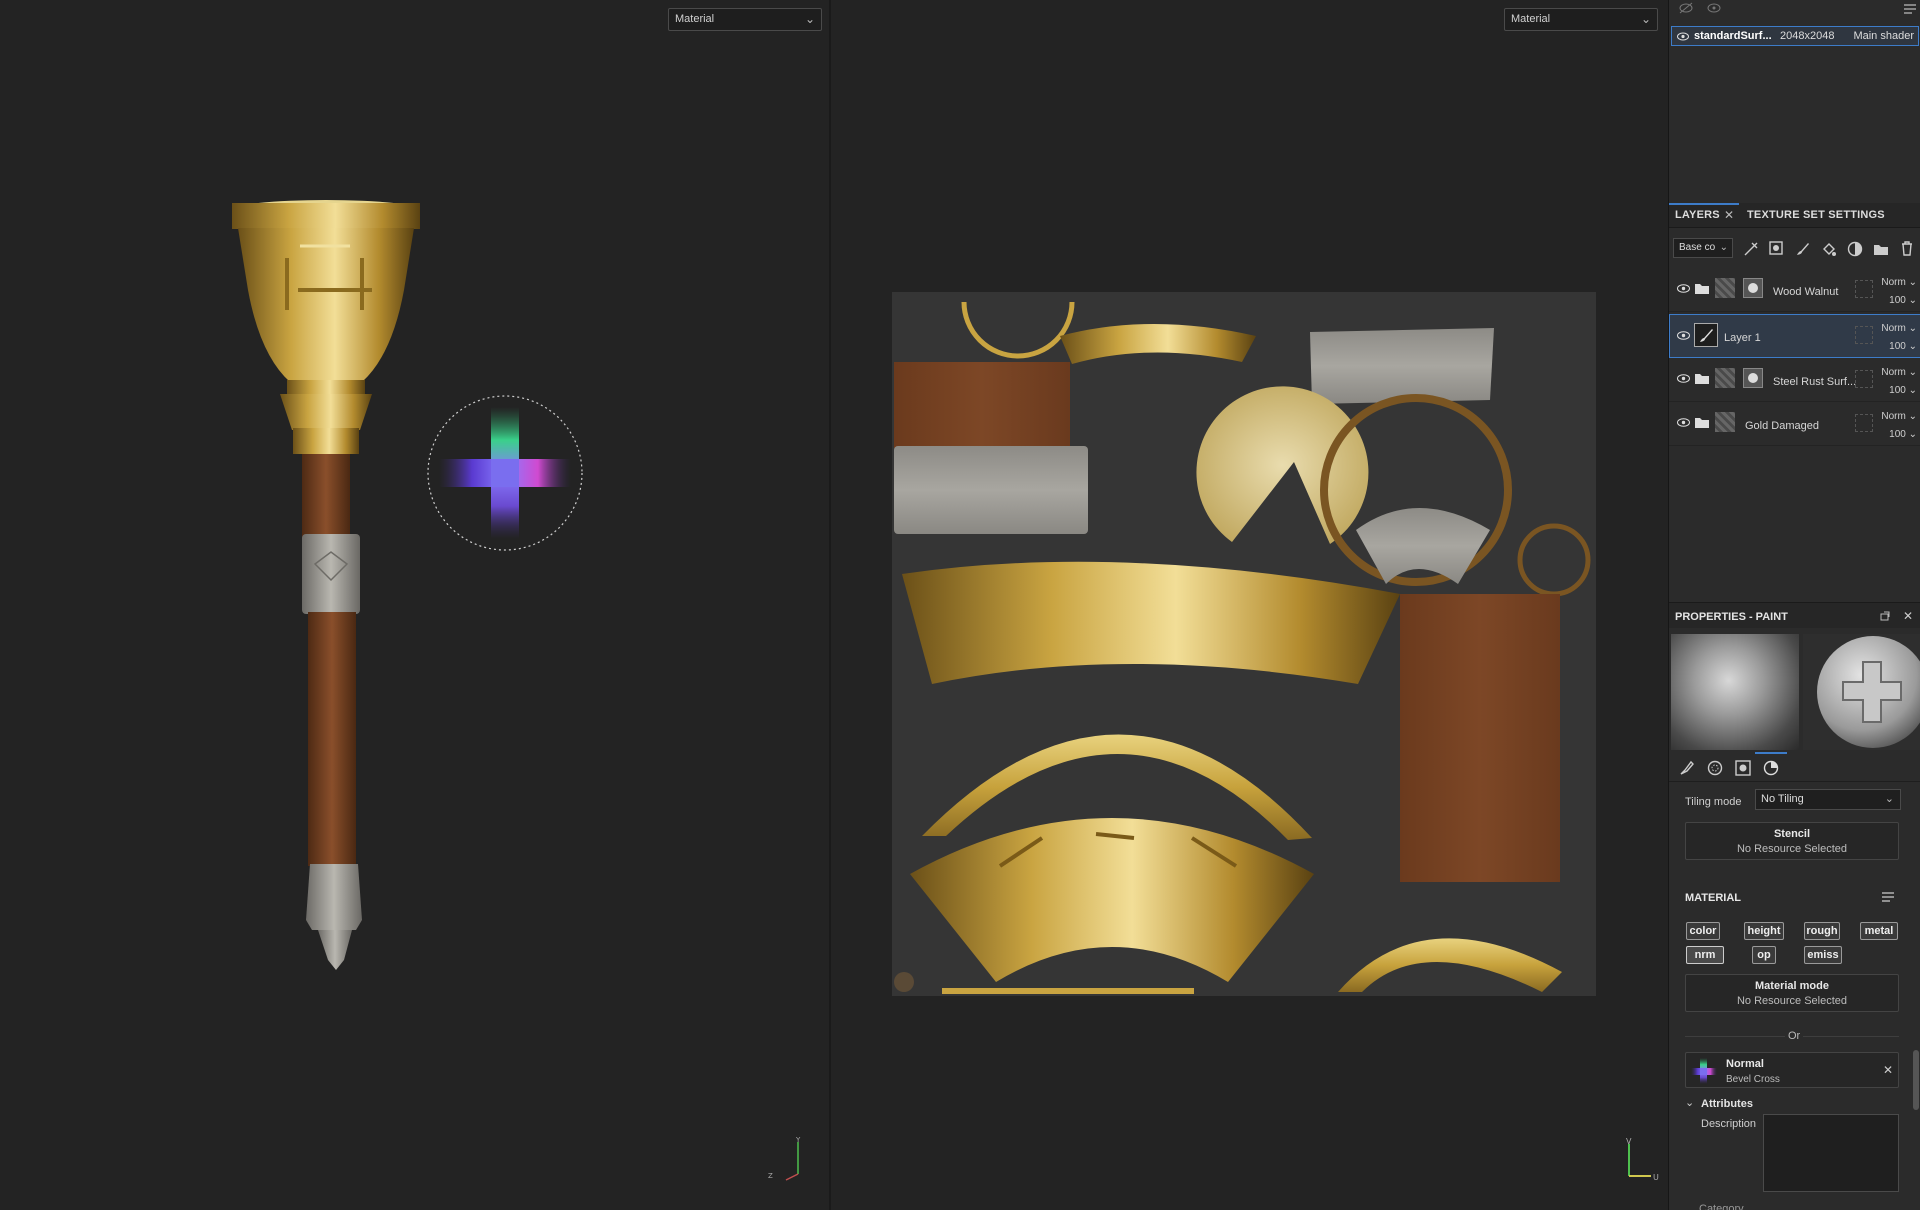 Image resolution: width=1920 pixels, height=1210 pixels. Describe the element at coordinates (1731, 617) in the screenshot. I see `properties-title: PROPERTIES - PAINT` at that location.